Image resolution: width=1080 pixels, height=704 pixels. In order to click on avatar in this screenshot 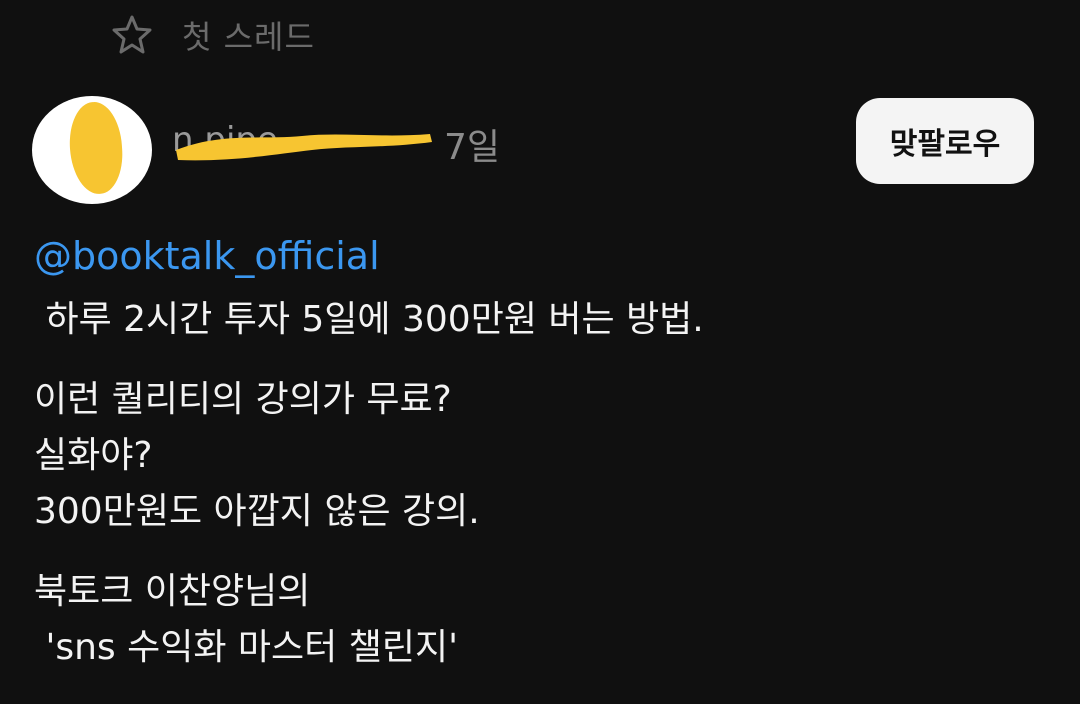, I will do `click(92, 150)`.